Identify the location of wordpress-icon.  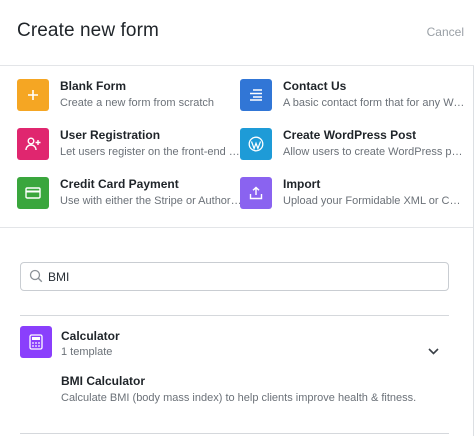
(256, 144).